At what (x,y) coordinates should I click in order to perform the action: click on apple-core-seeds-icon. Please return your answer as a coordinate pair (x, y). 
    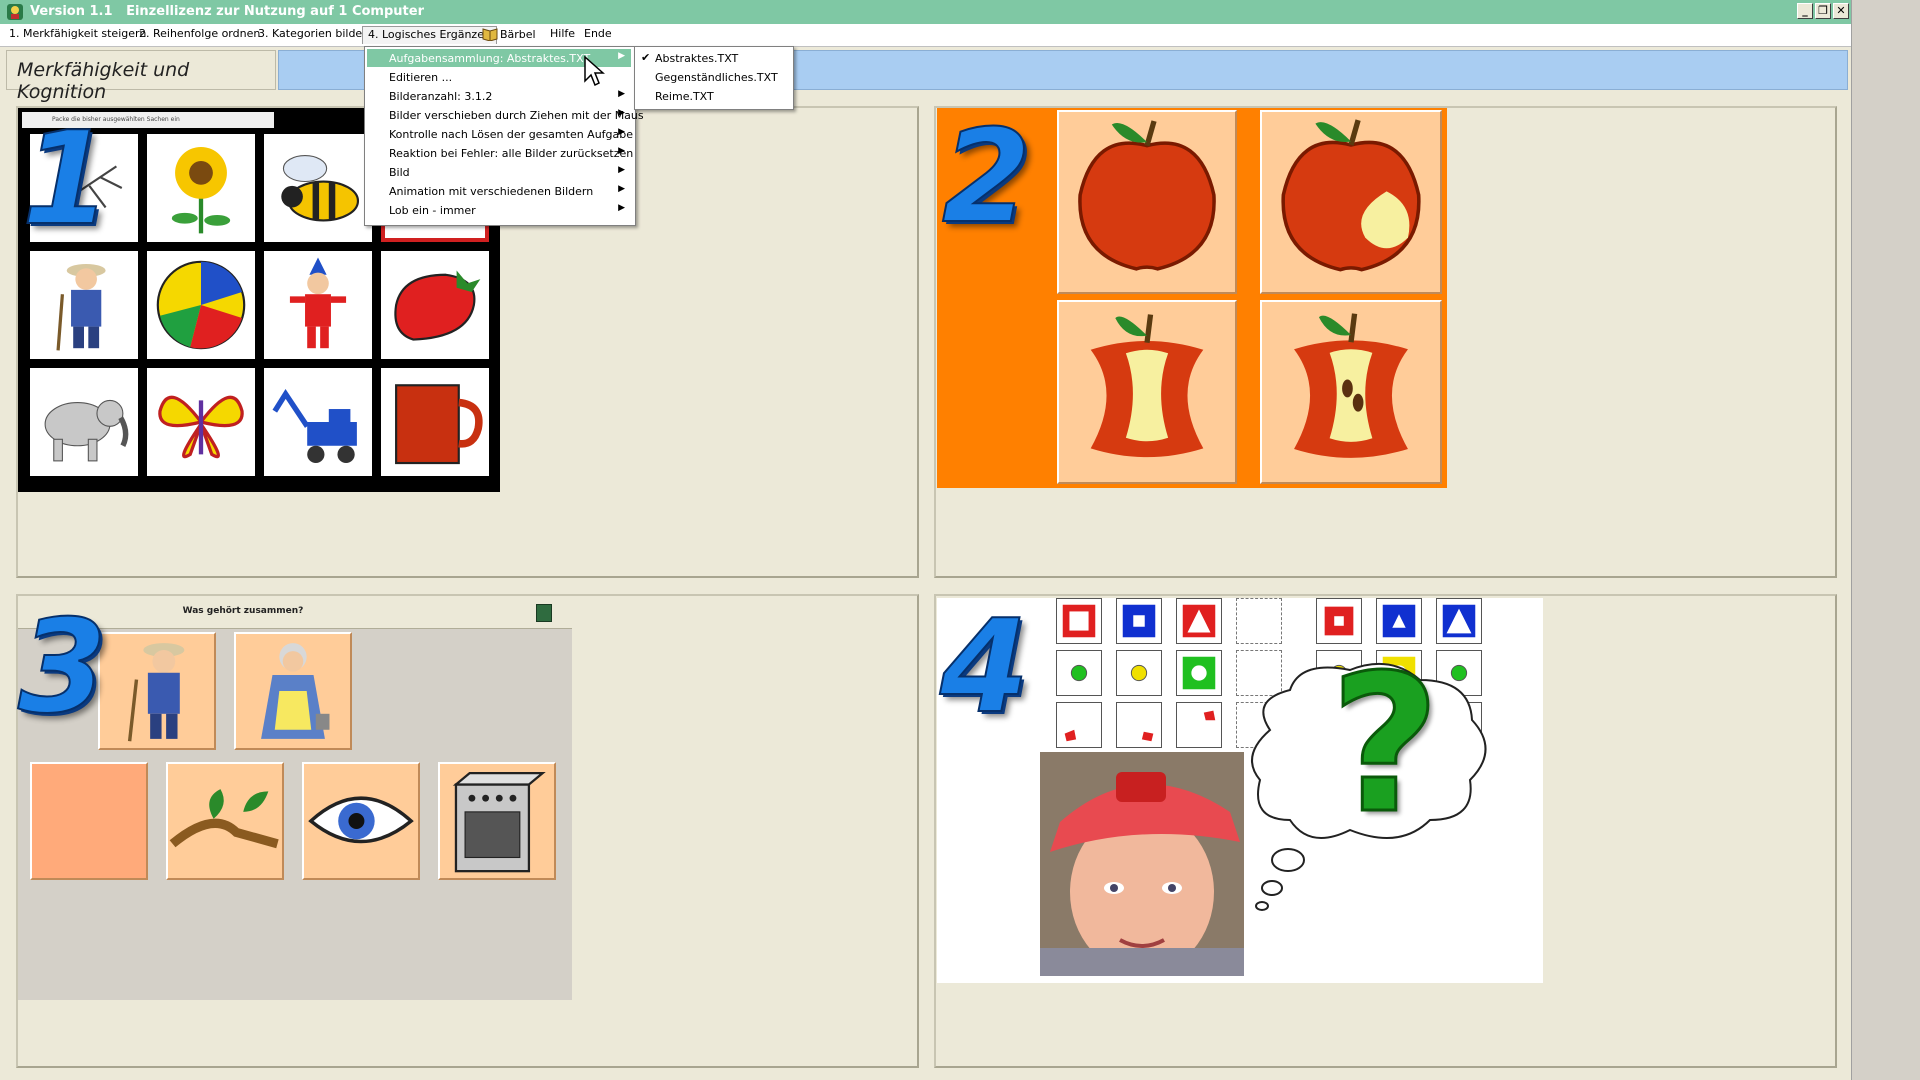
    Looking at the image, I should click on (1351, 385).